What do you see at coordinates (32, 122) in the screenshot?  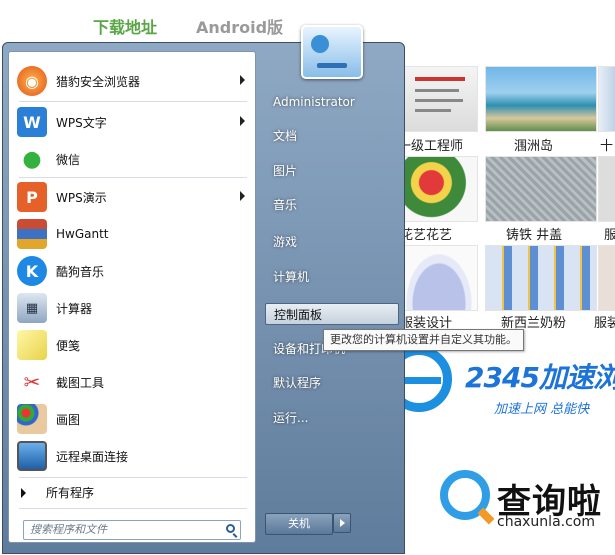 I see `wps-writer-icon: W` at bounding box center [32, 122].